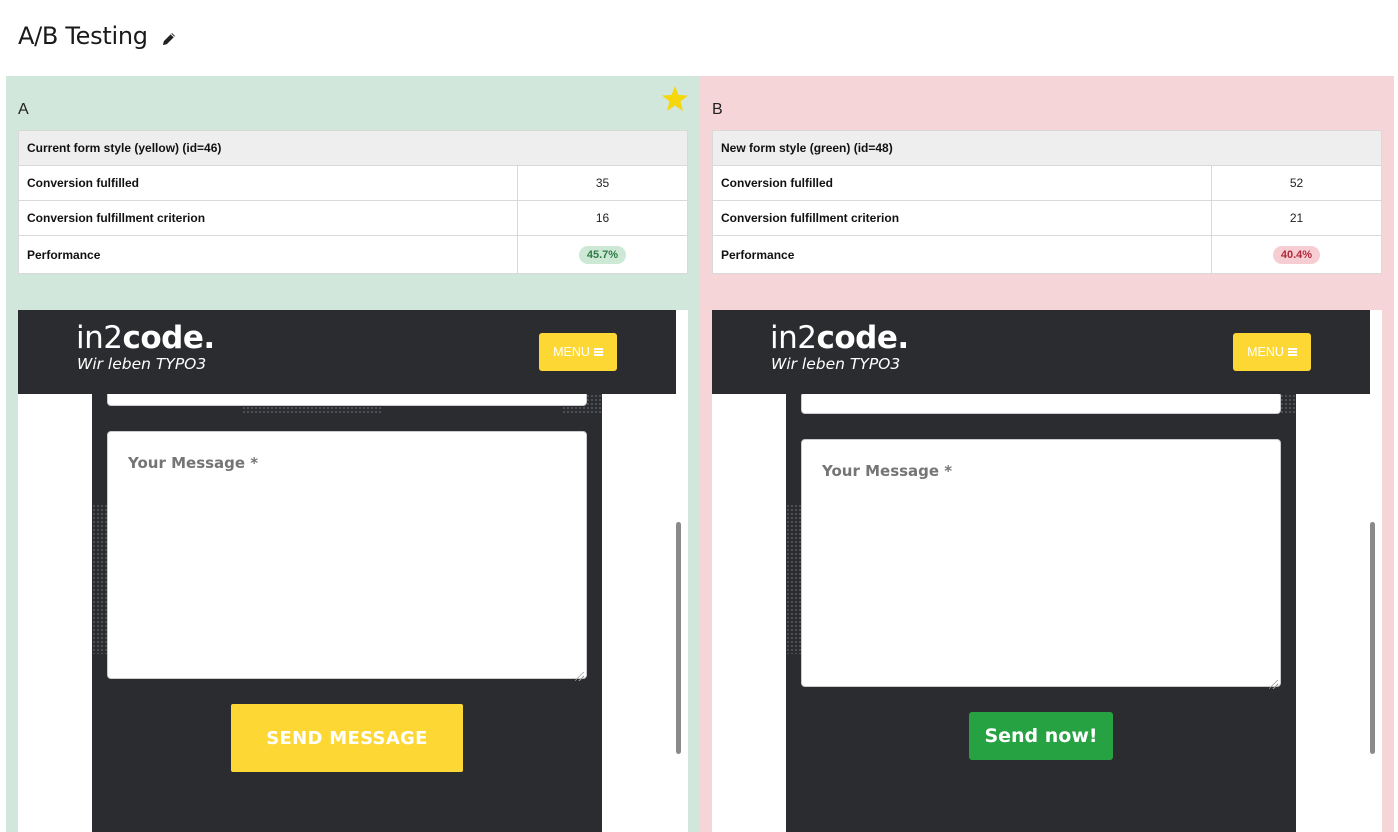 This screenshot has height=832, width=1398. What do you see at coordinates (169, 39) in the screenshot?
I see `pencil-icon` at bounding box center [169, 39].